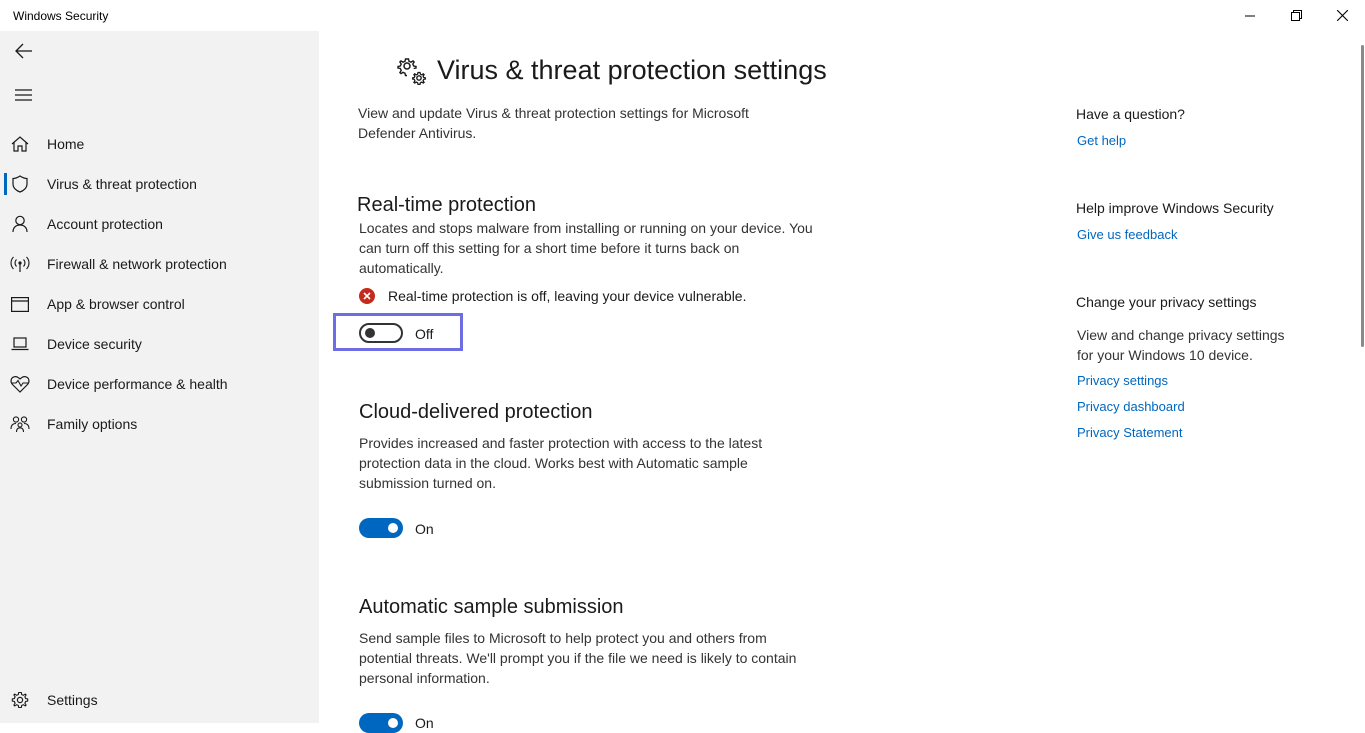 This screenshot has height=733, width=1365. I want to click on get-help-link: Get help, so click(1101, 140).